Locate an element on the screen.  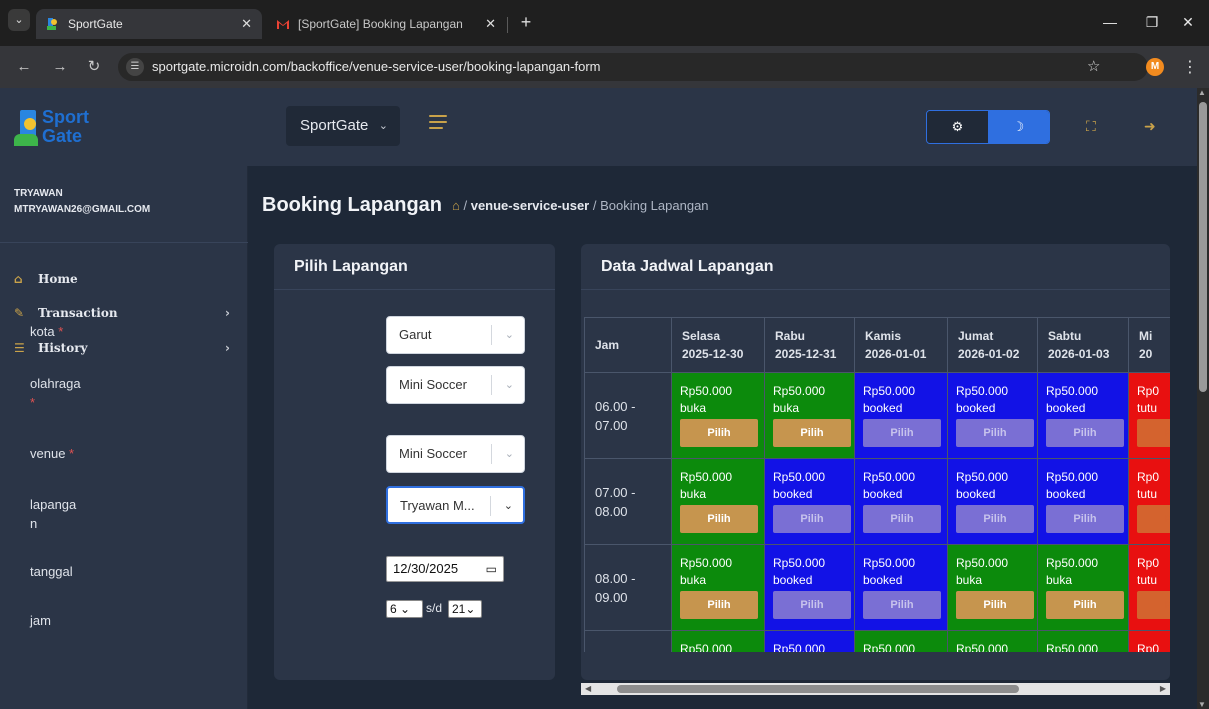
browser-tab-gmail: [SportGate] Booking Lapangan ✕ is located at coordinates (386, 24).